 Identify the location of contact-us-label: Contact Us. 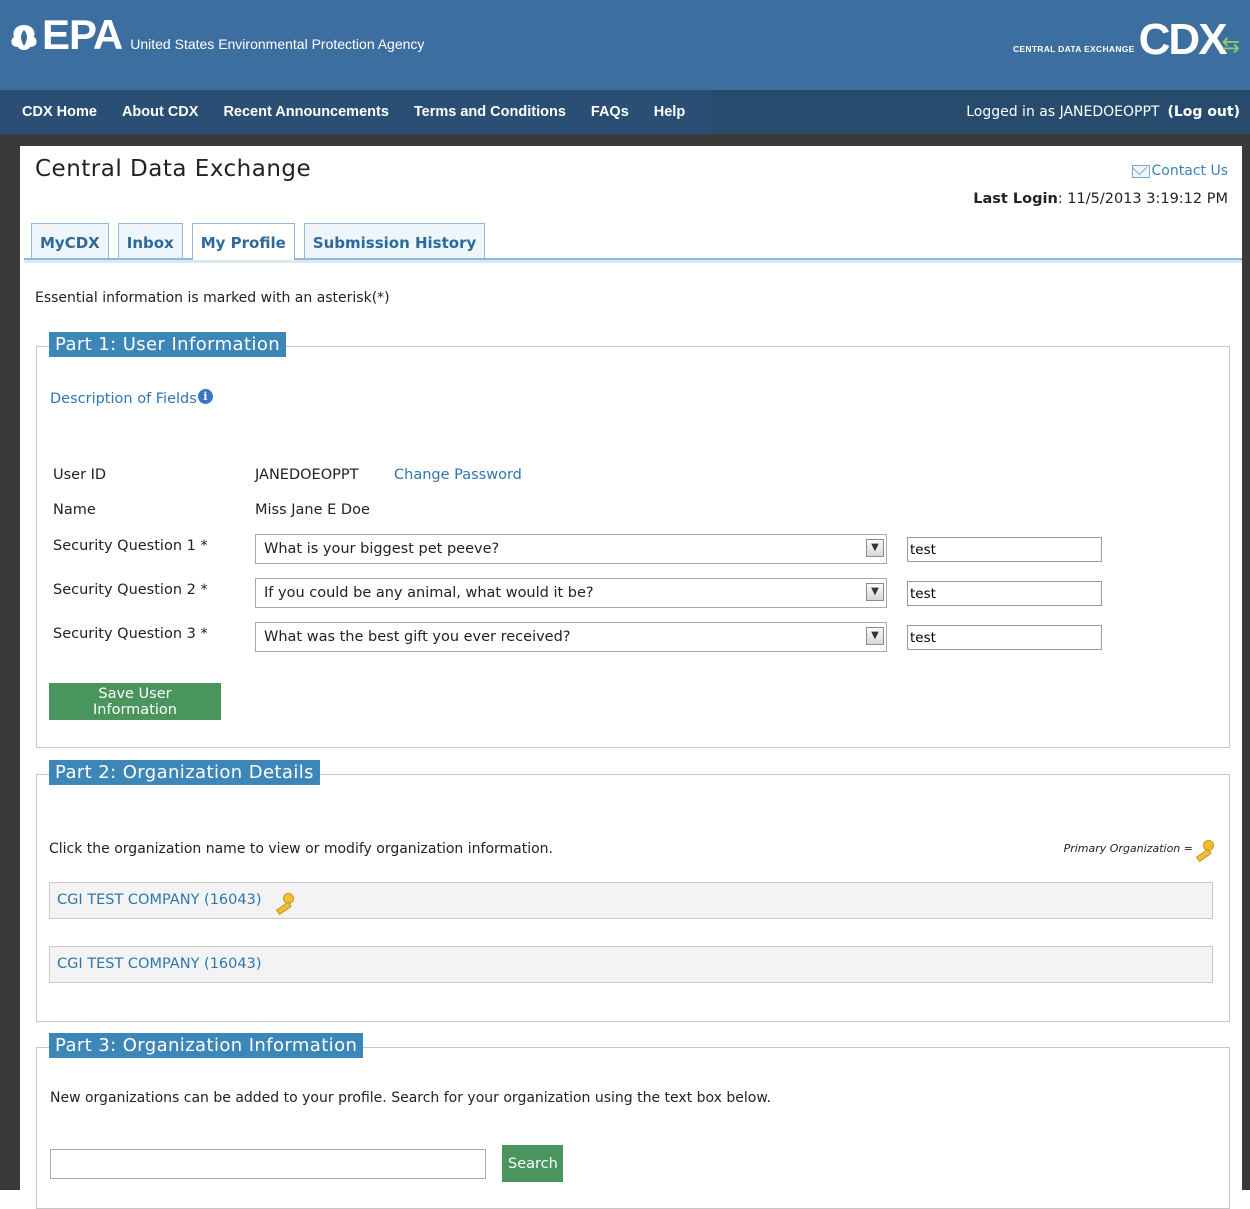
(1189, 171).